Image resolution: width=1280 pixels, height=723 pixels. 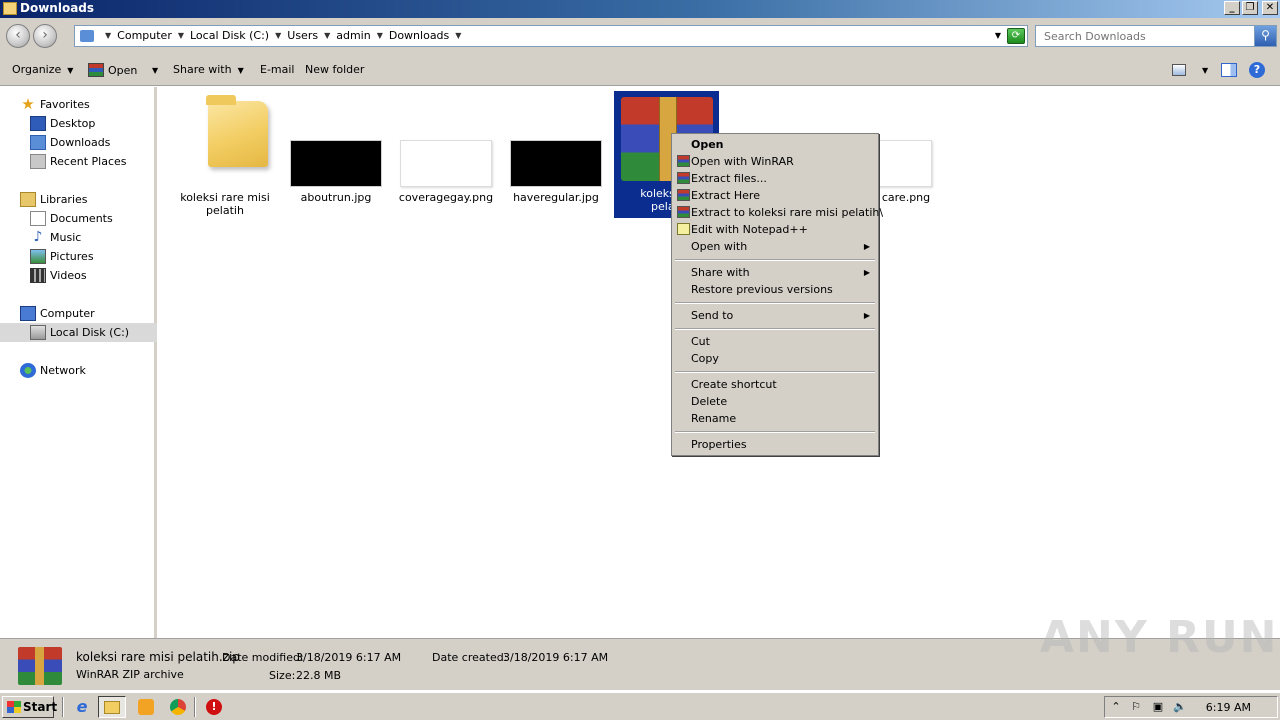 I want to click on file-item-folder: koleksi rare misi pelatih, so click(x=225, y=156).